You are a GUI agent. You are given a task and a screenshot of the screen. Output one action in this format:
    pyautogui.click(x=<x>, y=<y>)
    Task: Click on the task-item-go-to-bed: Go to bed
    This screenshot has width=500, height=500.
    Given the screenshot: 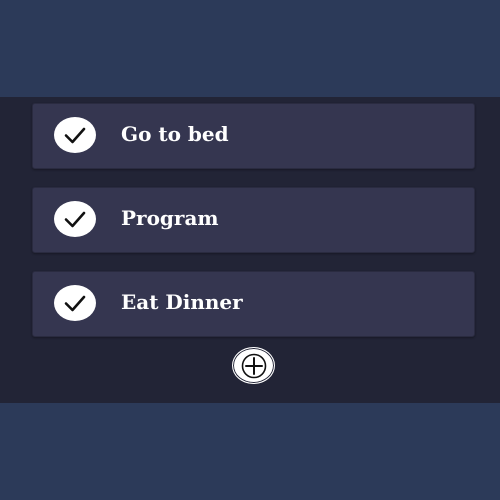 What is the action you would take?
    pyautogui.click(x=253, y=136)
    